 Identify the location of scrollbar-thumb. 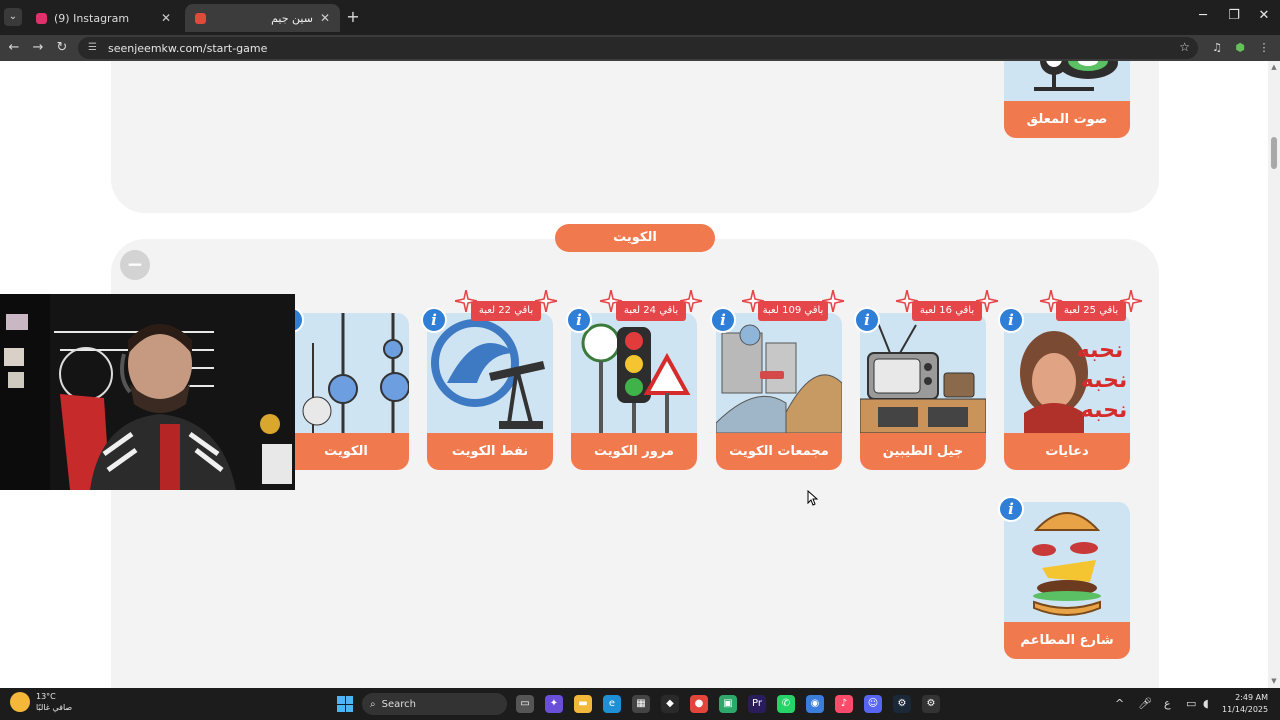
(1274, 153).